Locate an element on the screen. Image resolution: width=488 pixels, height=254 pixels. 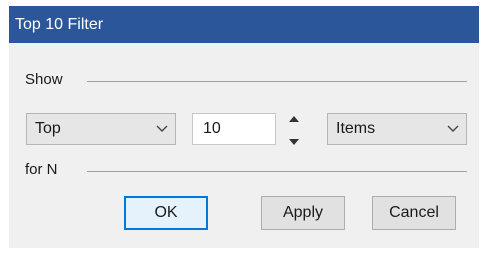
dialog-title: Top 10 Filter is located at coordinates (244, 24).